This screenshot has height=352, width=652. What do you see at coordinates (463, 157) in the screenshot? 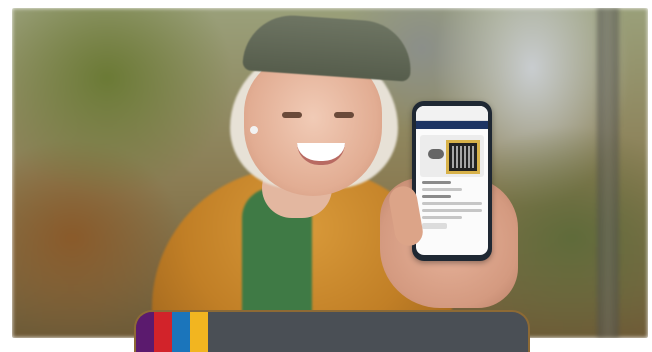
I see `qr-code-icon` at bounding box center [463, 157].